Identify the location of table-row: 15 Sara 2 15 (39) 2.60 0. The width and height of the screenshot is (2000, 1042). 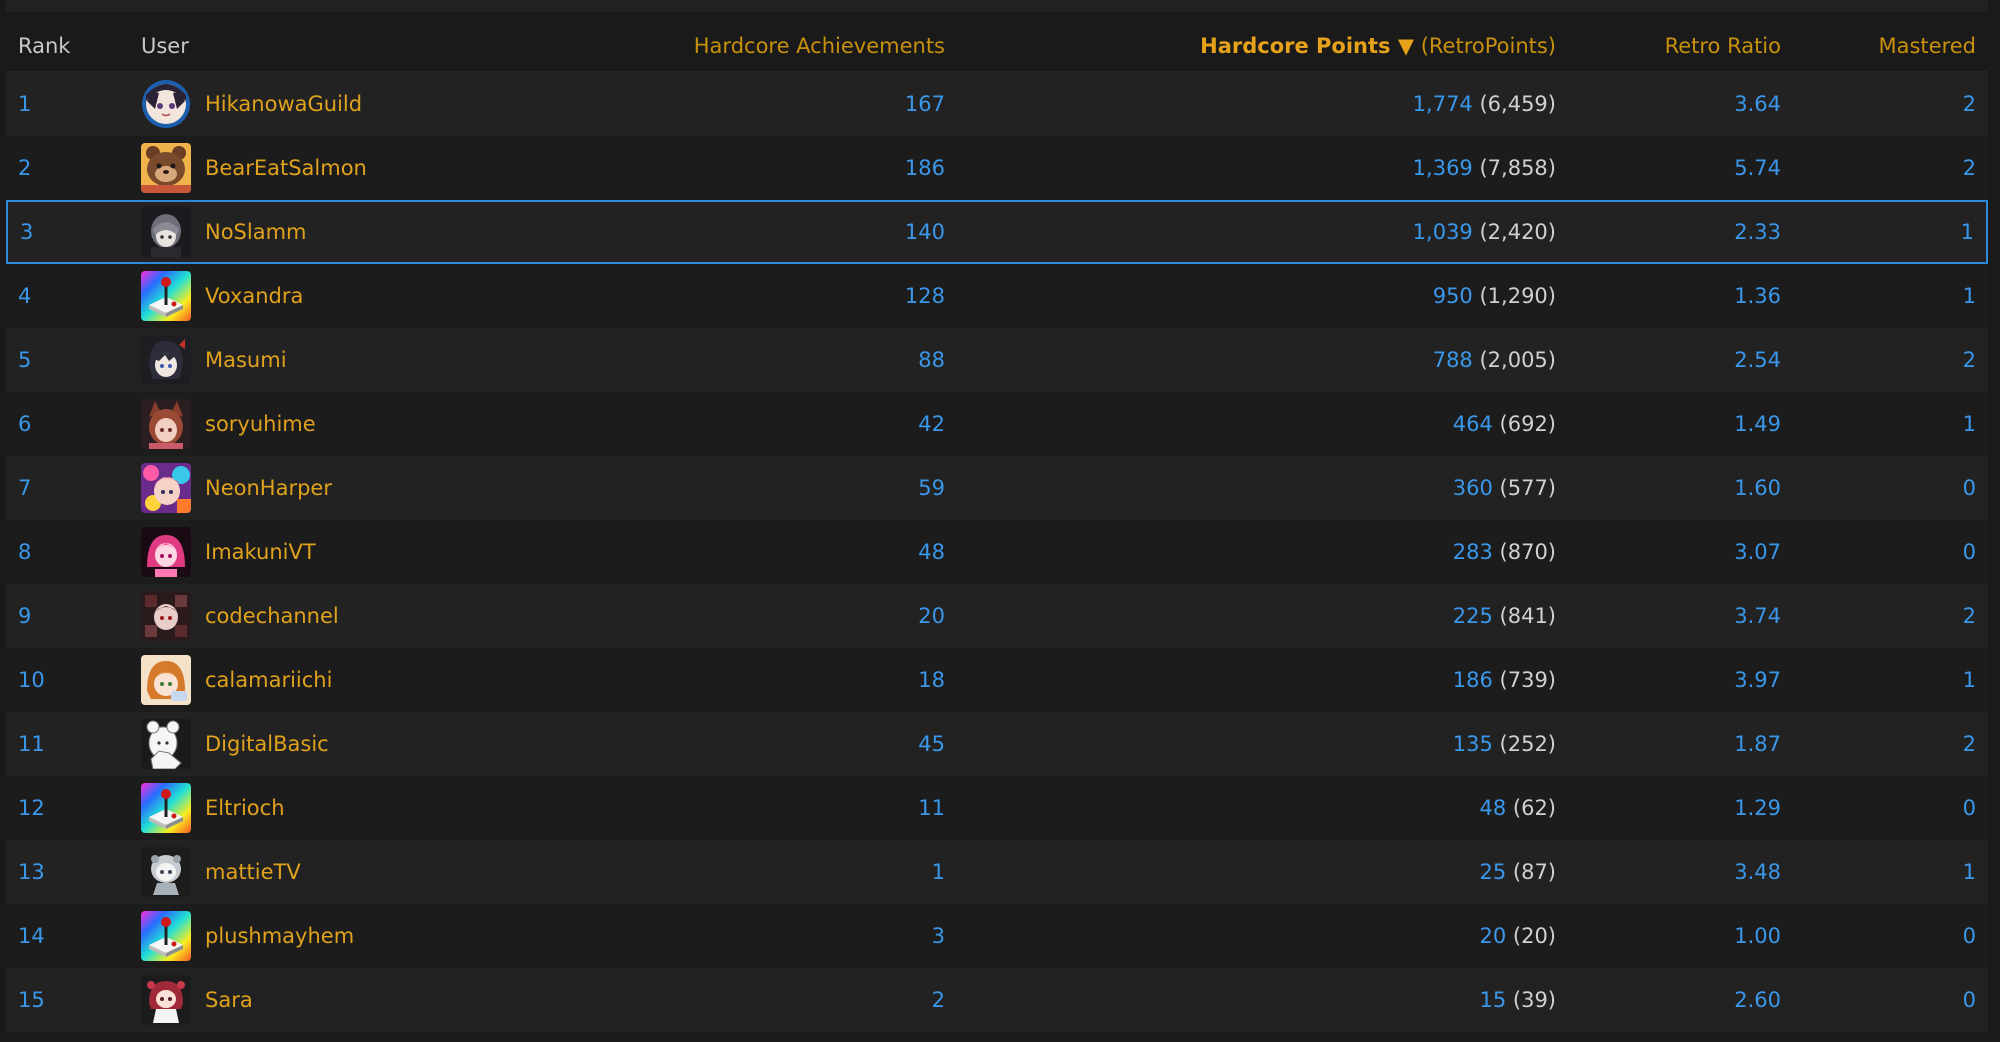
(997, 1000).